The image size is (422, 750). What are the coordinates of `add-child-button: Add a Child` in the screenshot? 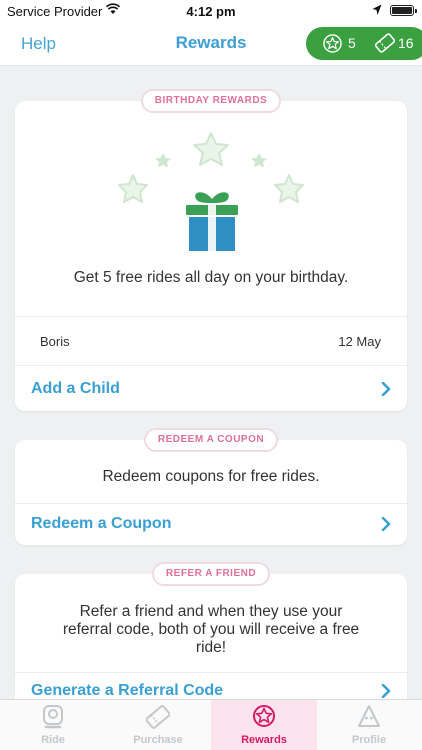 It's located at (211, 388).